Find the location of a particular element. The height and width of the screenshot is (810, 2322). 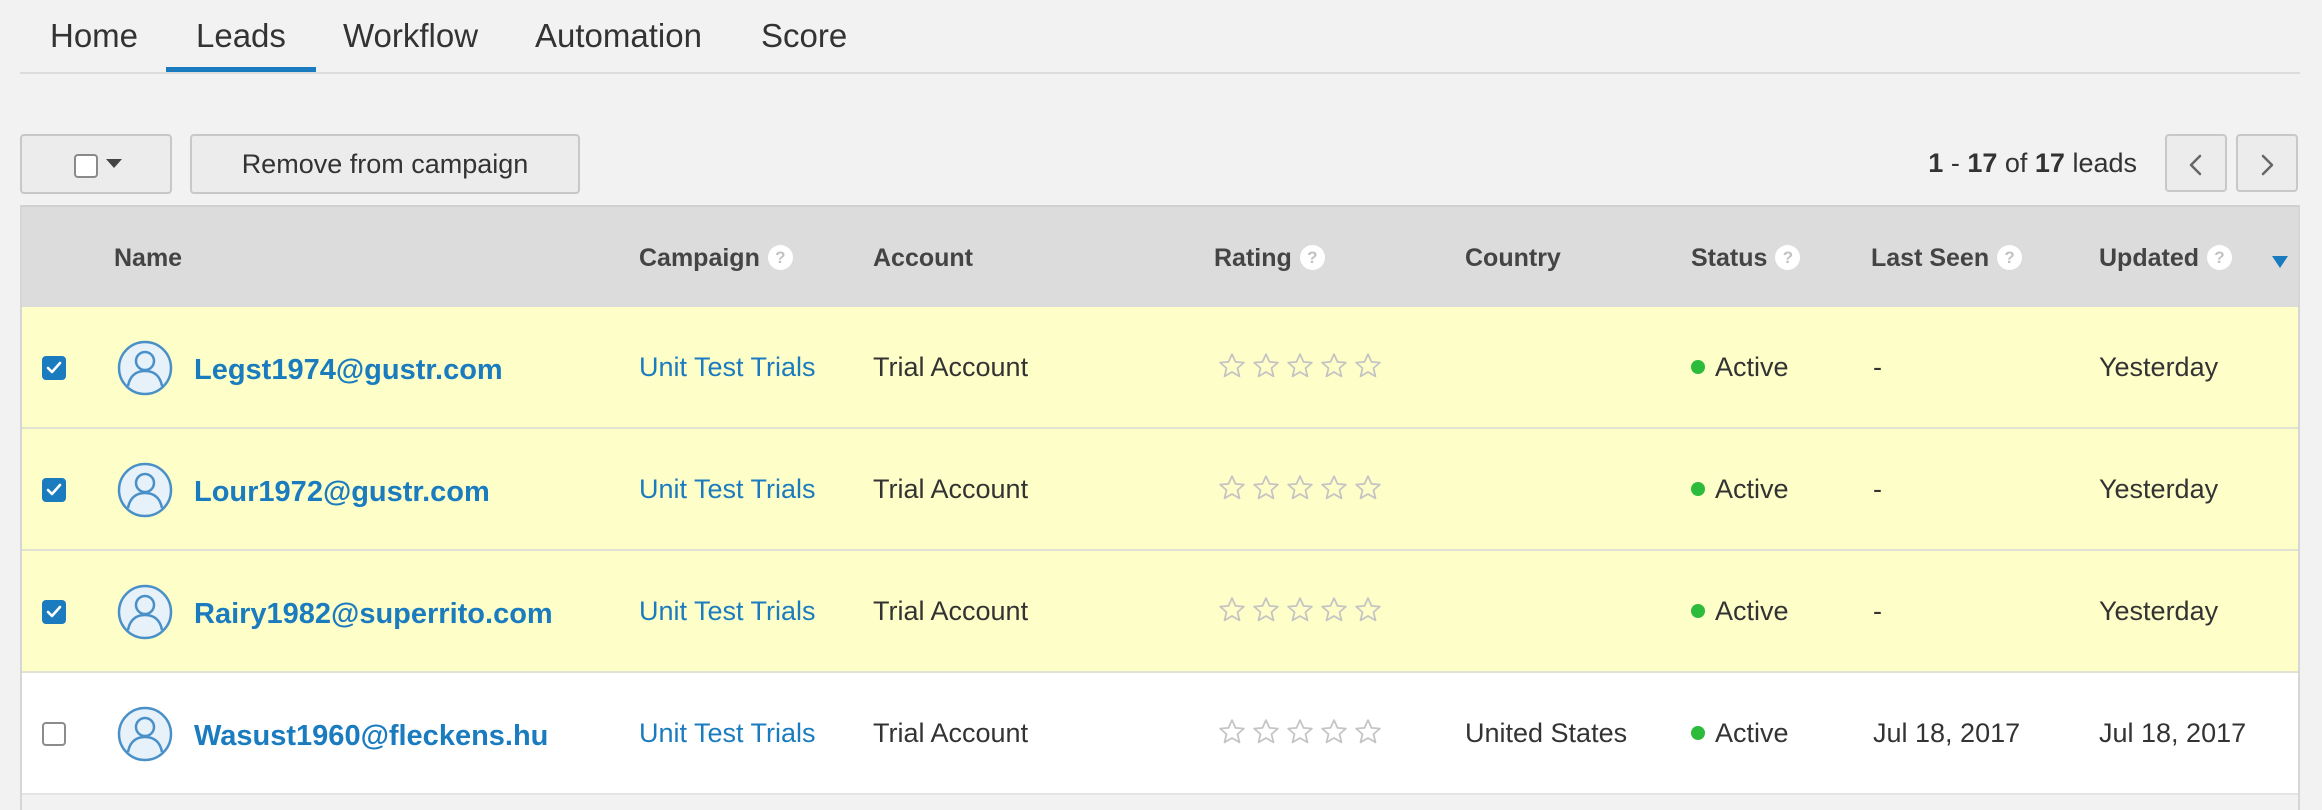

column-header-account: Account is located at coordinates (923, 258).